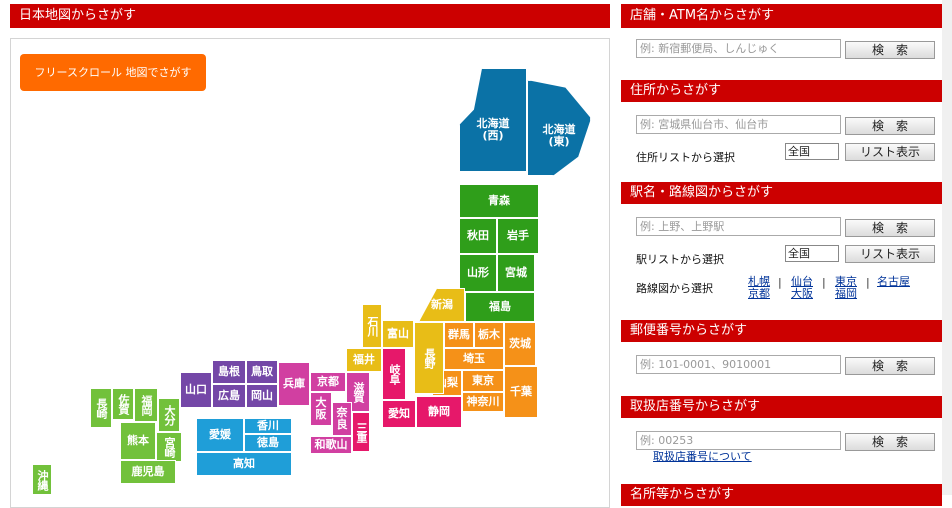 This screenshot has width=952, height=508. Describe the element at coordinates (685, 157) in the screenshot. I see `address-list-label: 住所リストから選択` at that location.